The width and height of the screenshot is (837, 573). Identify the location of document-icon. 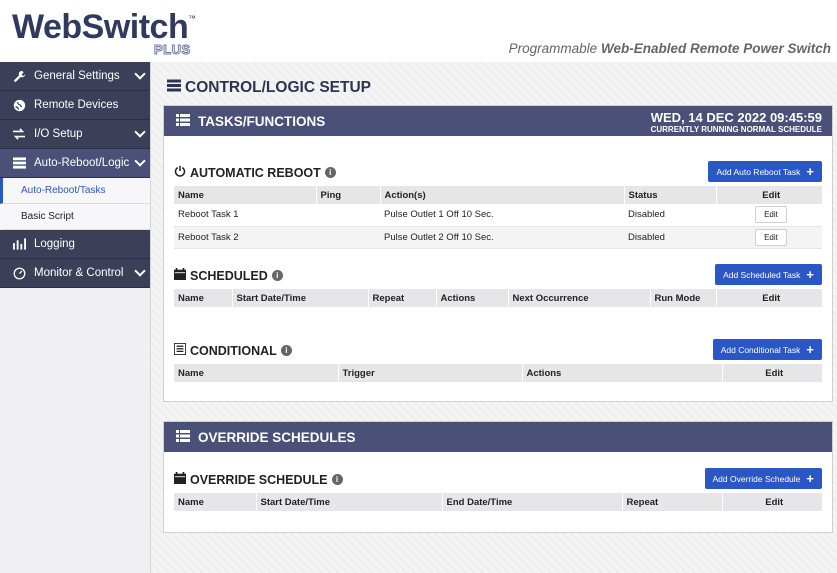
(180, 350).